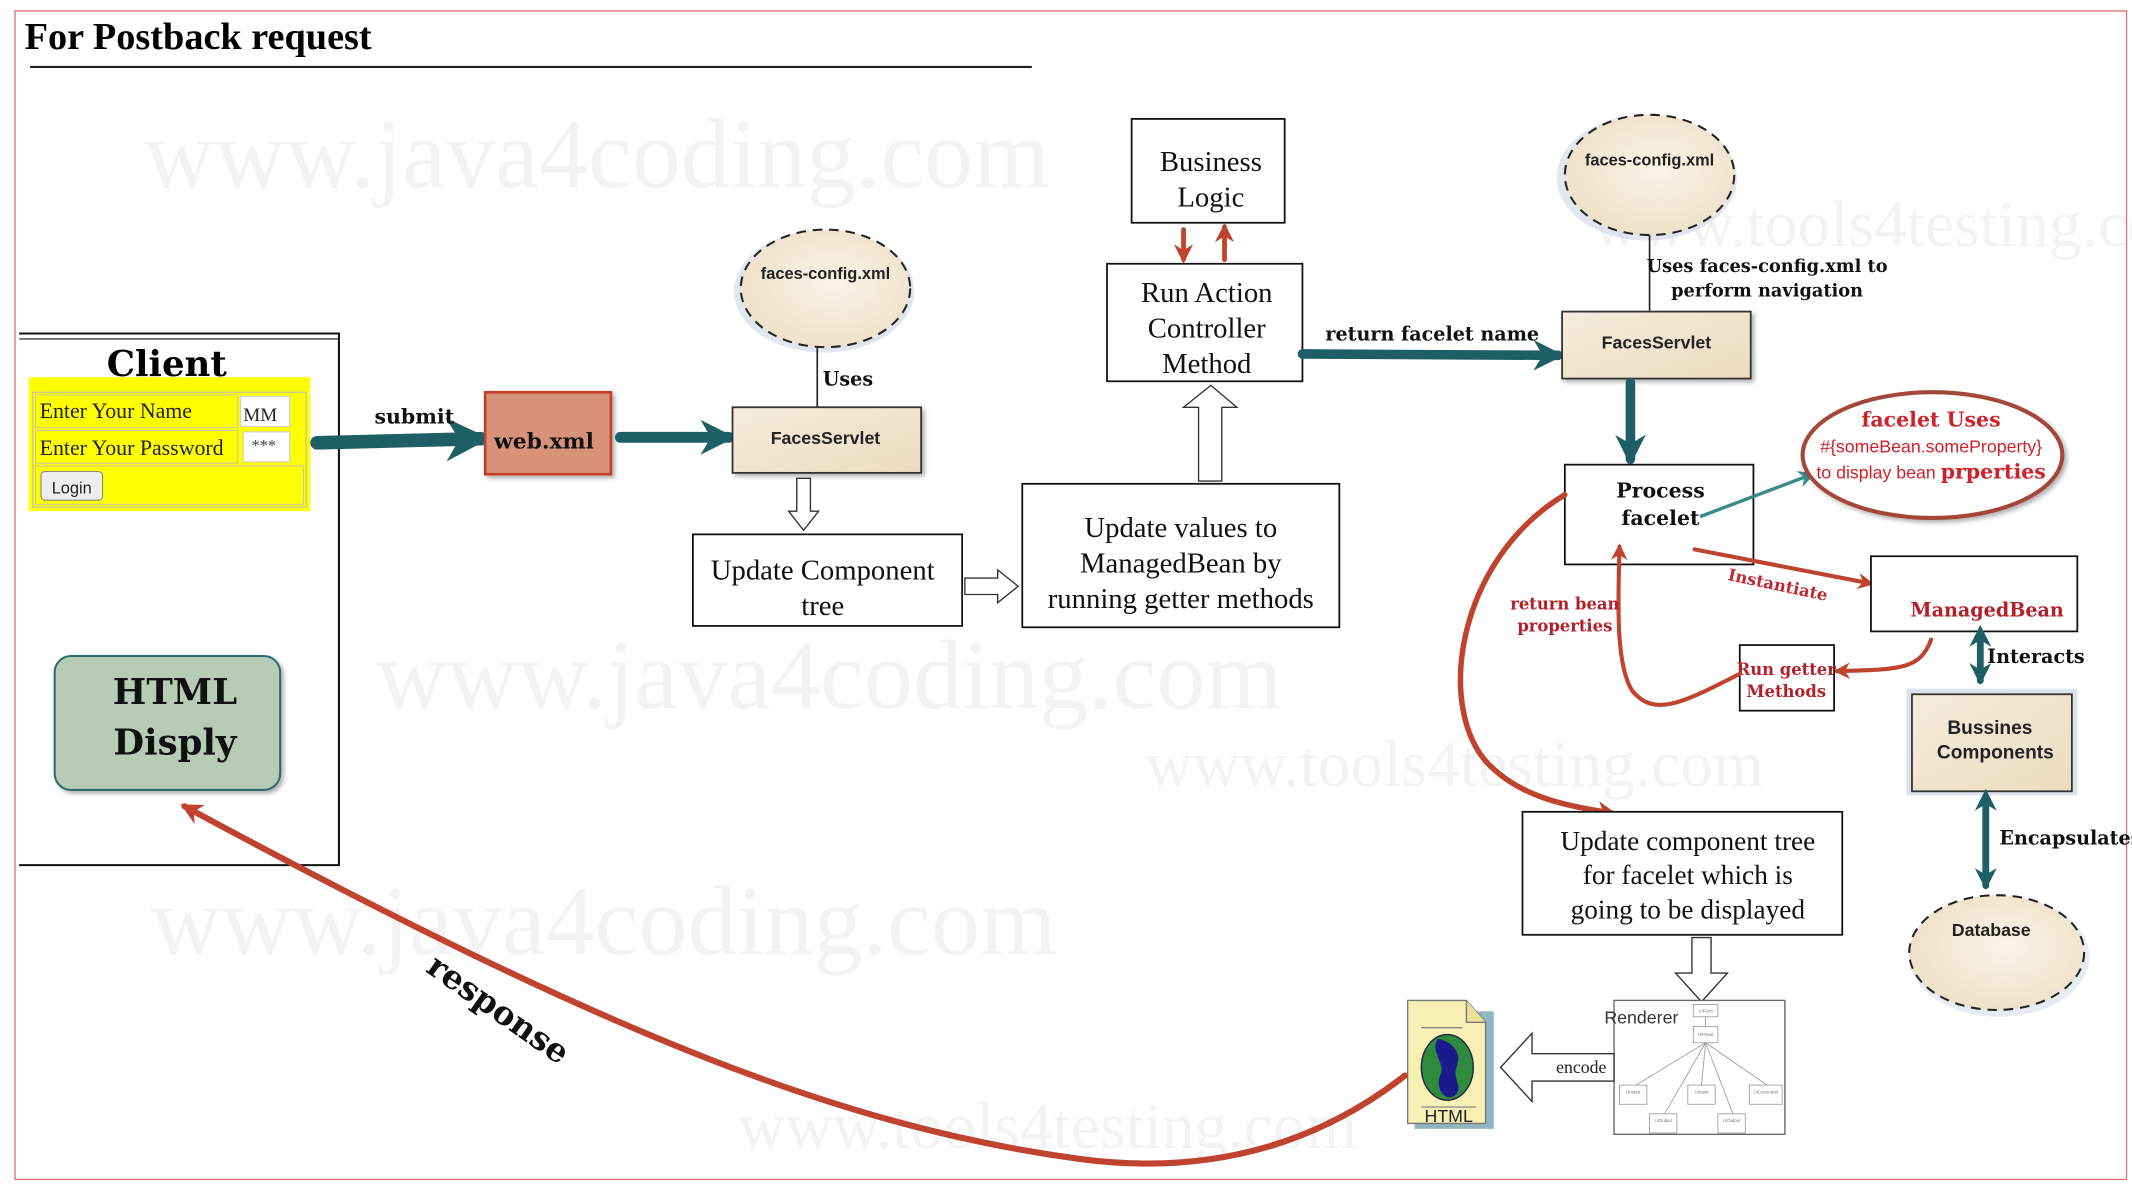  What do you see at coordinates (1661, 518) in the screenshot?
I see `process-facelet-line2: facelet` at bounding box center [1661, 518].